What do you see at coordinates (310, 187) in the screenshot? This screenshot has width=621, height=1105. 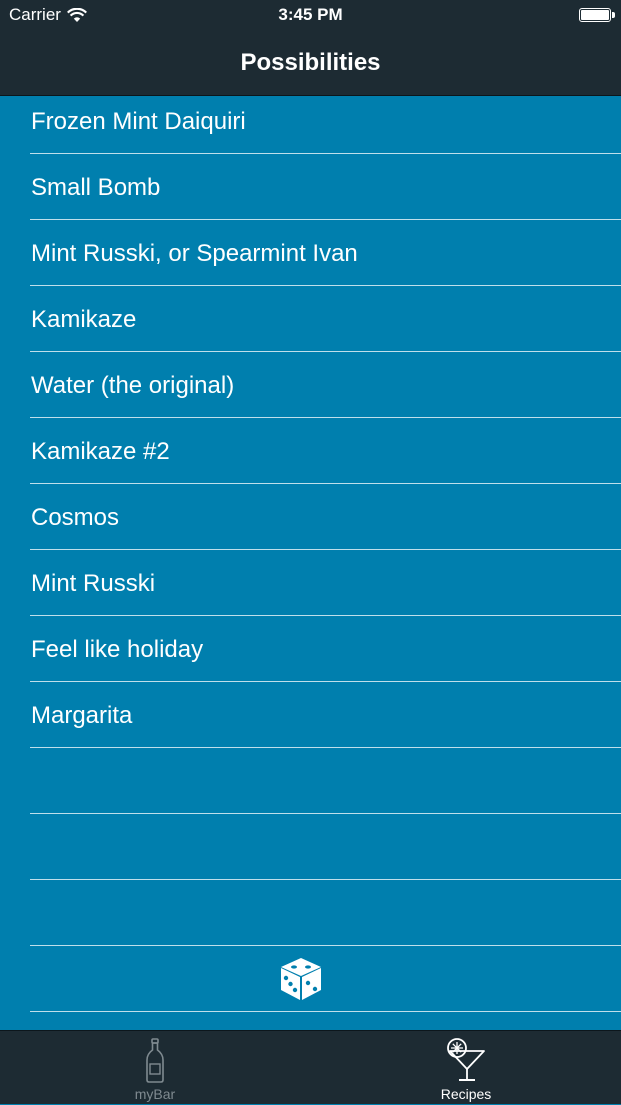 I see `list-item: Small Bomb` at bounding box center [310, 187].